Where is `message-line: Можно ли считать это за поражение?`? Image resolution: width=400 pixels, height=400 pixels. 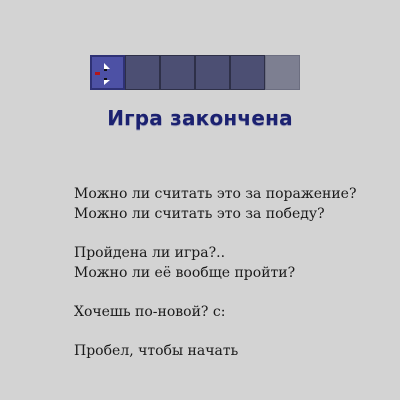 message-line: Можно ли считать это за поражение? is located at coordinates (215, 194).